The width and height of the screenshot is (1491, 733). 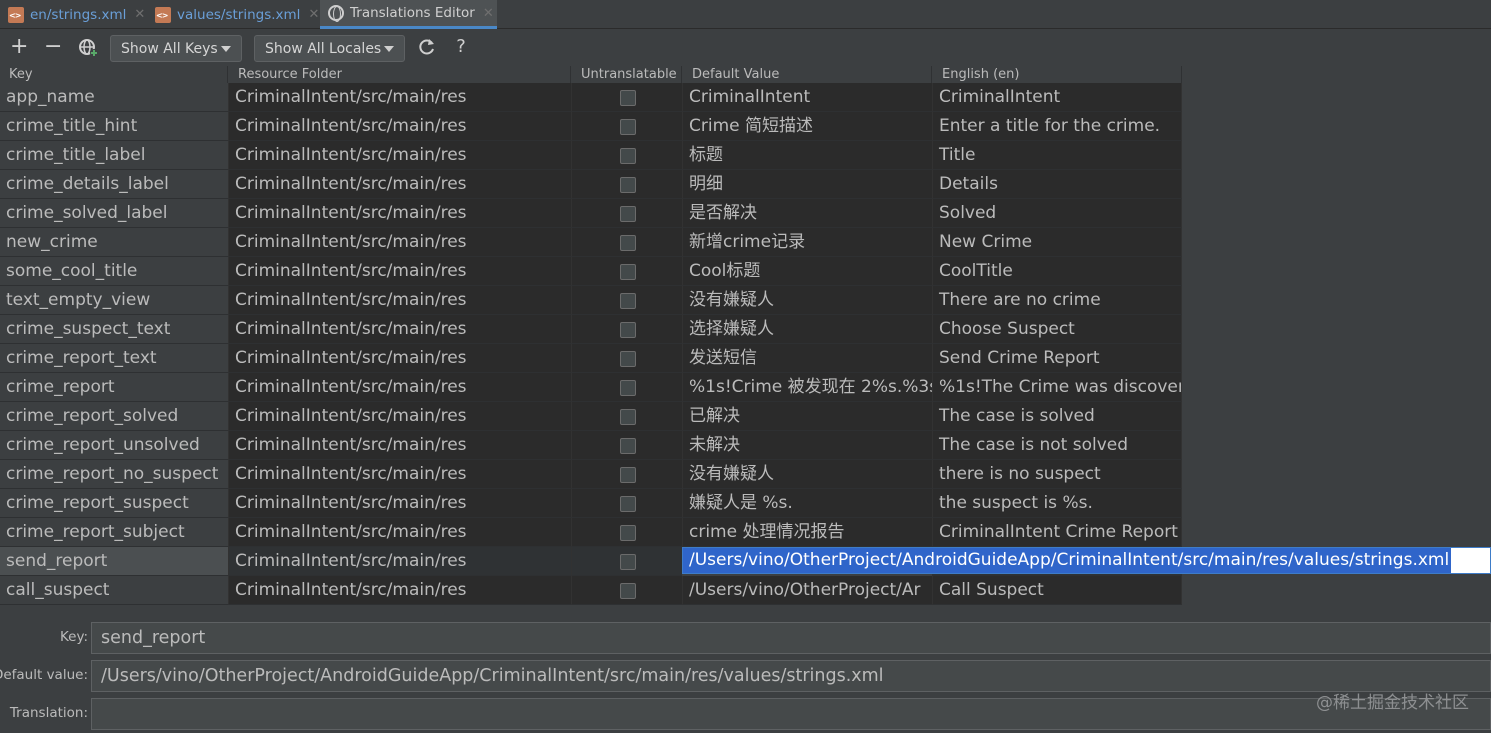 I want to click on english-cell: There are no crime, so click(x=1057, y=300).